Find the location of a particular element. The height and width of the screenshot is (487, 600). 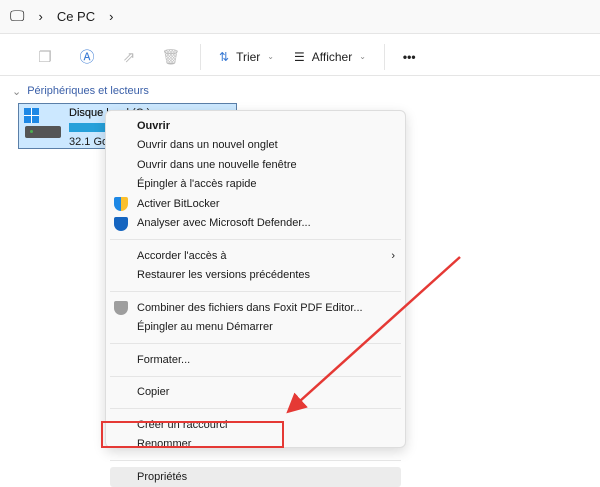

arrow-annotation is located at coordinates (373, 335).